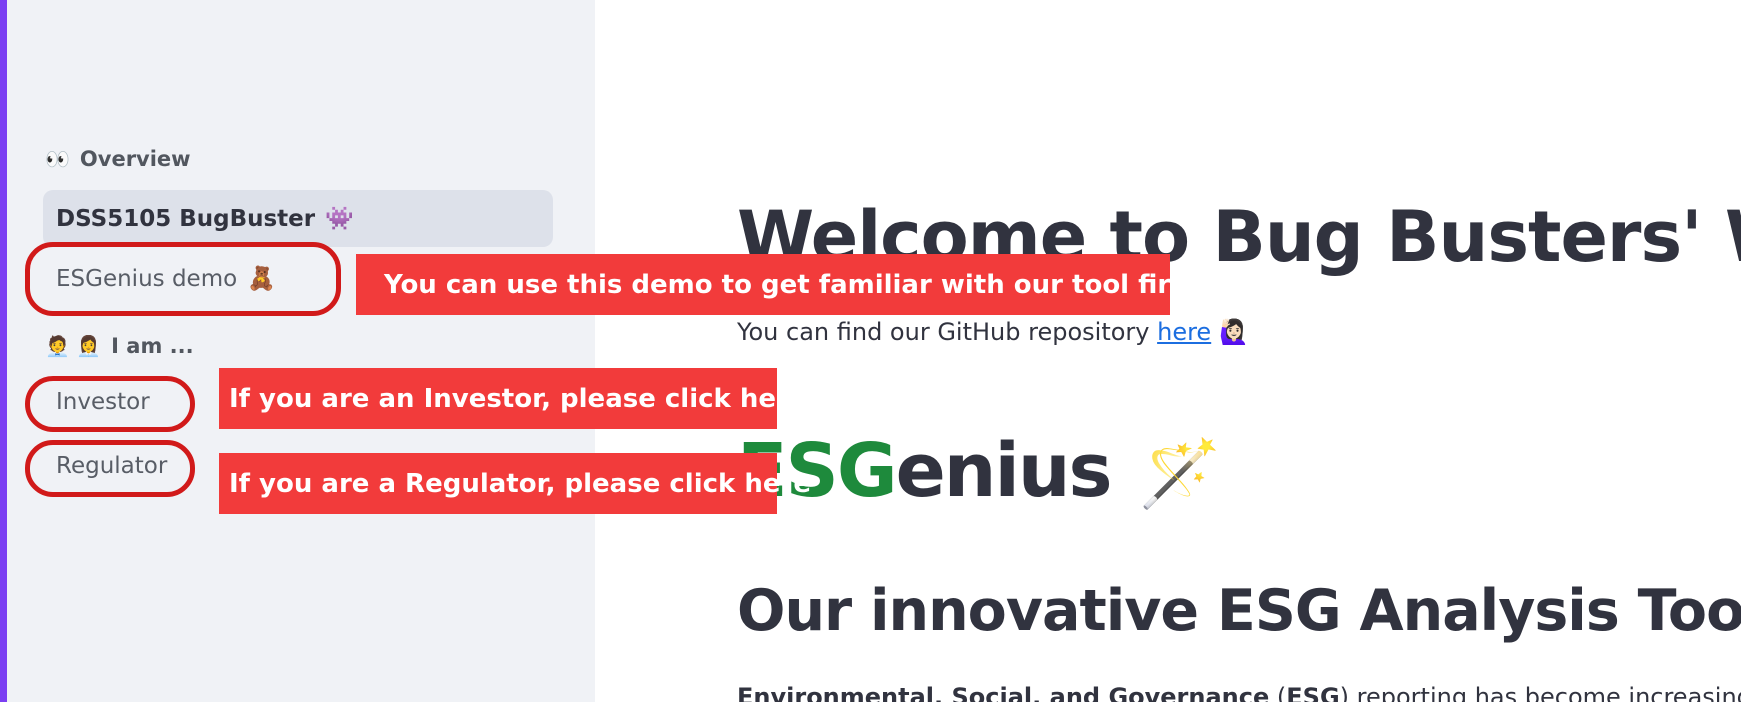 This screenshot has height=702, width=1741. I want to click on nav-item-investor: Investor, so click(103, 402).